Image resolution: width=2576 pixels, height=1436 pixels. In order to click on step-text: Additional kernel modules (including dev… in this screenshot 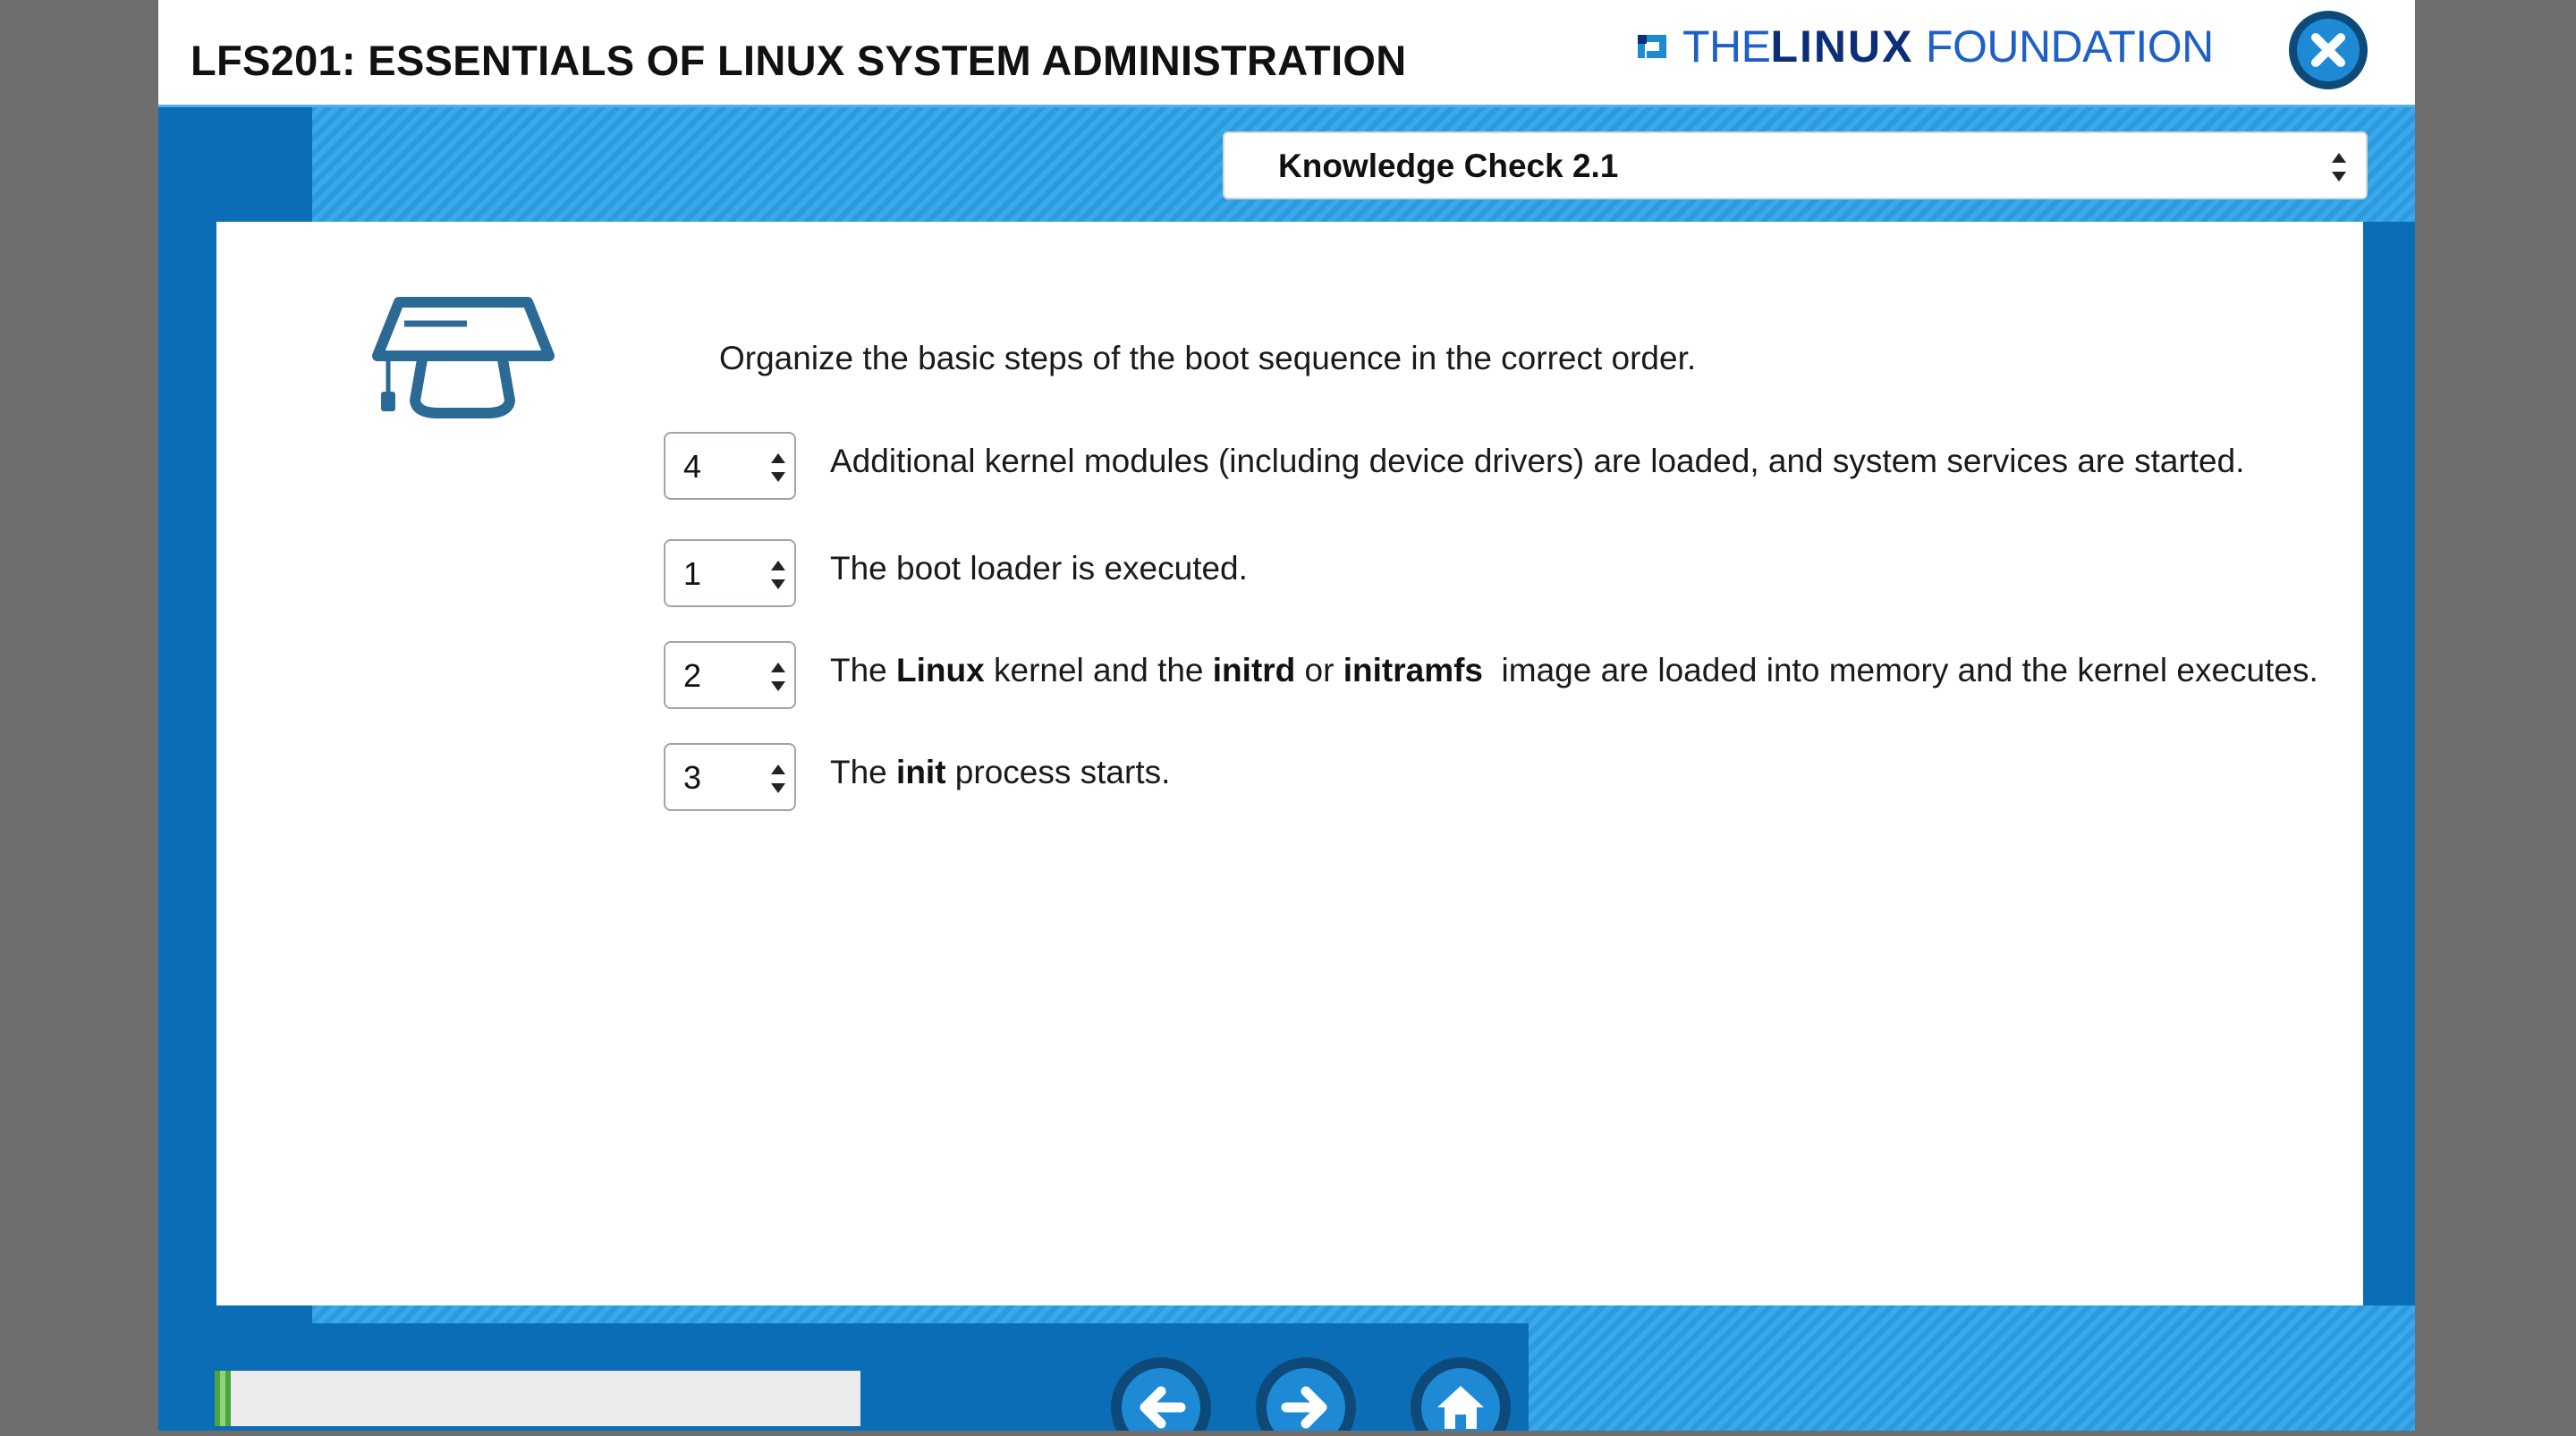, I will do `click(1537, 461)`.